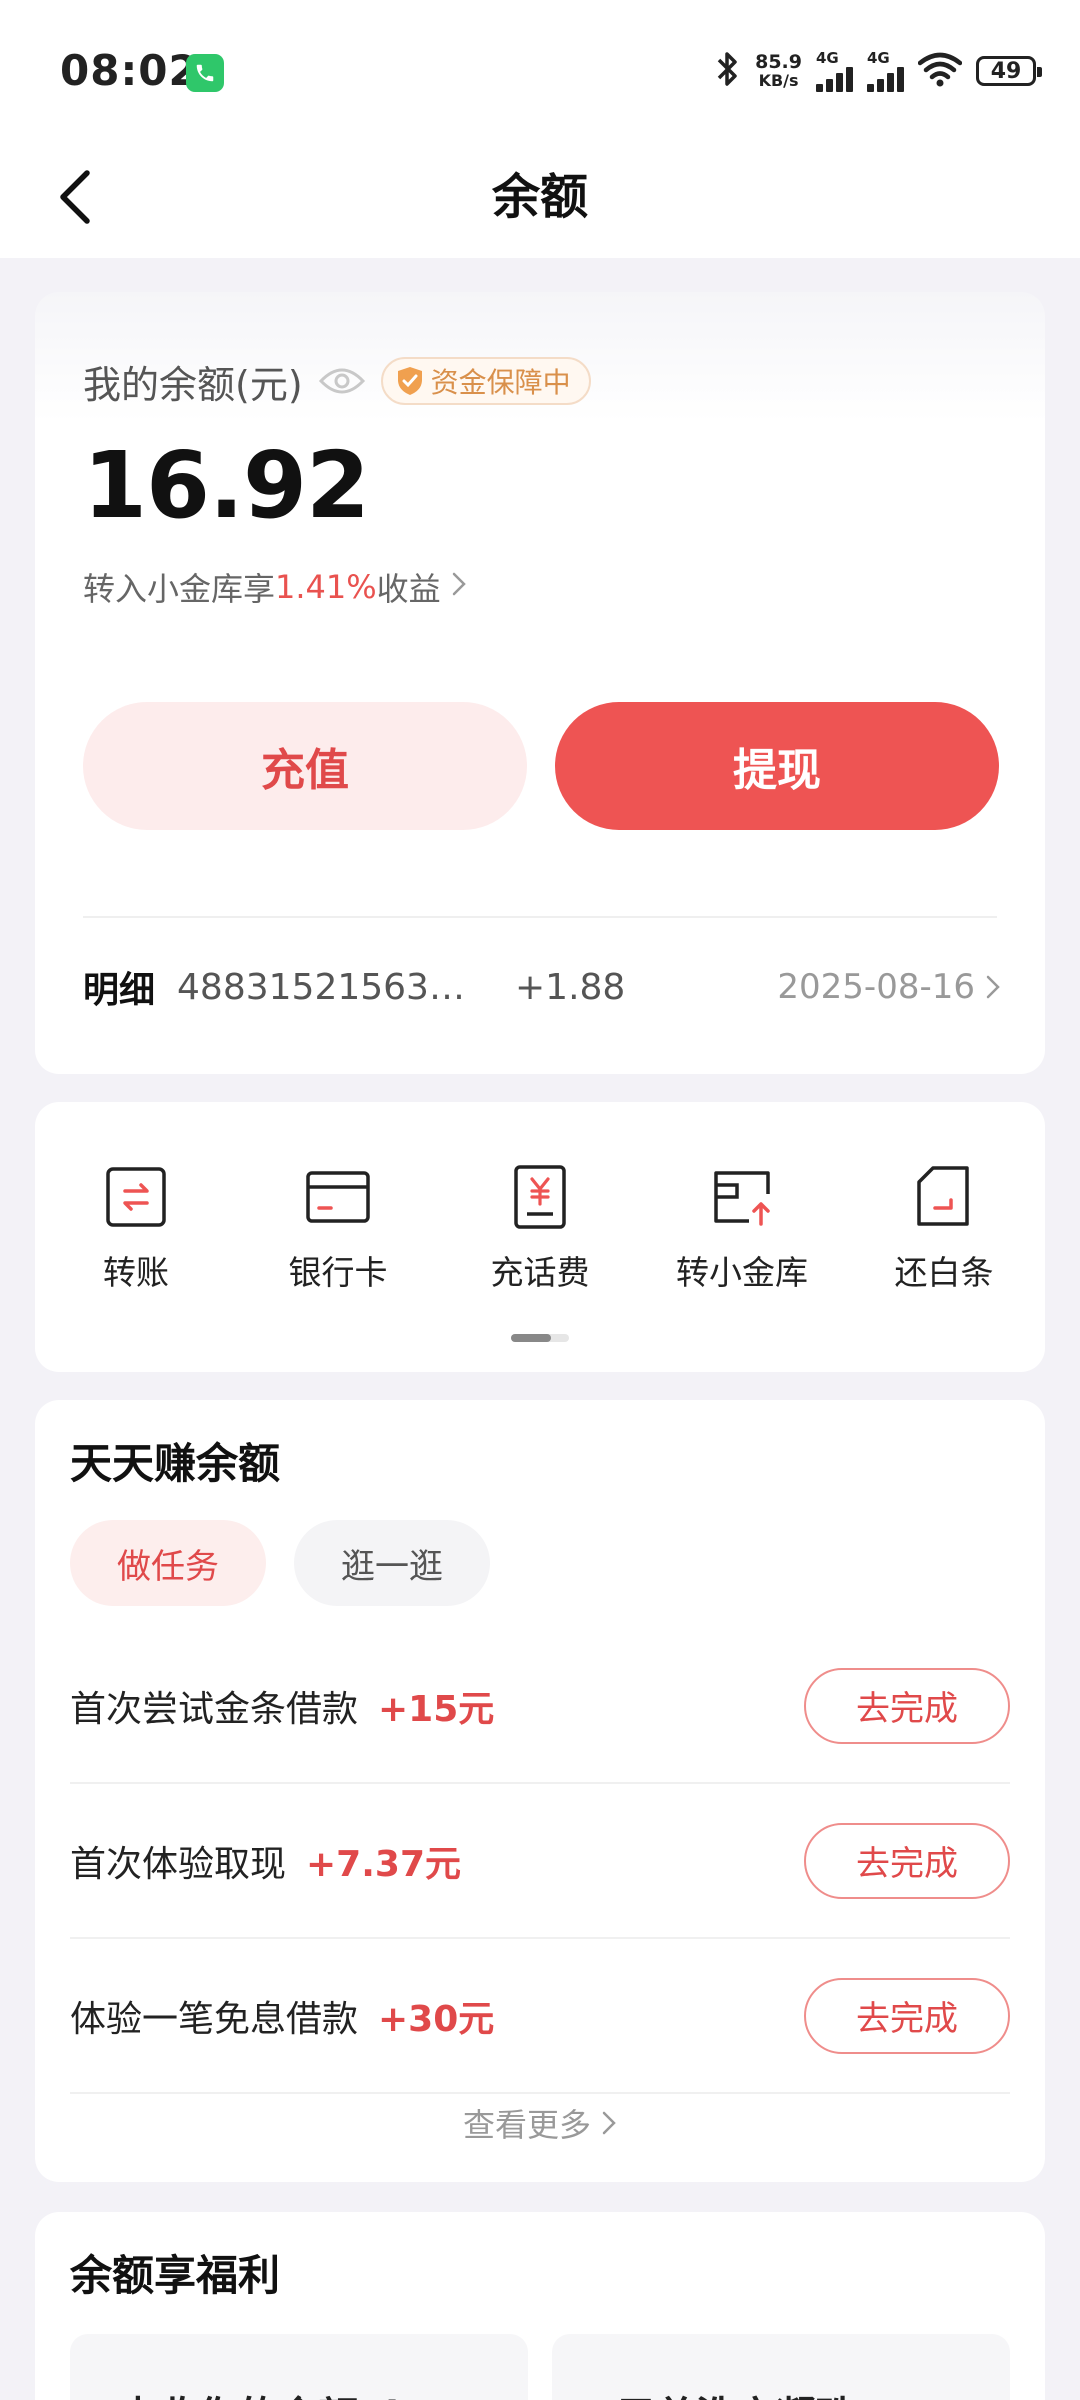 The height and width of the screenshot is (2400, 1080). What do you see at coordinates (214, 1709) in the screenshot?
I see `task-name: 首次尝试金条借款` at bounding box center [214, 1709].